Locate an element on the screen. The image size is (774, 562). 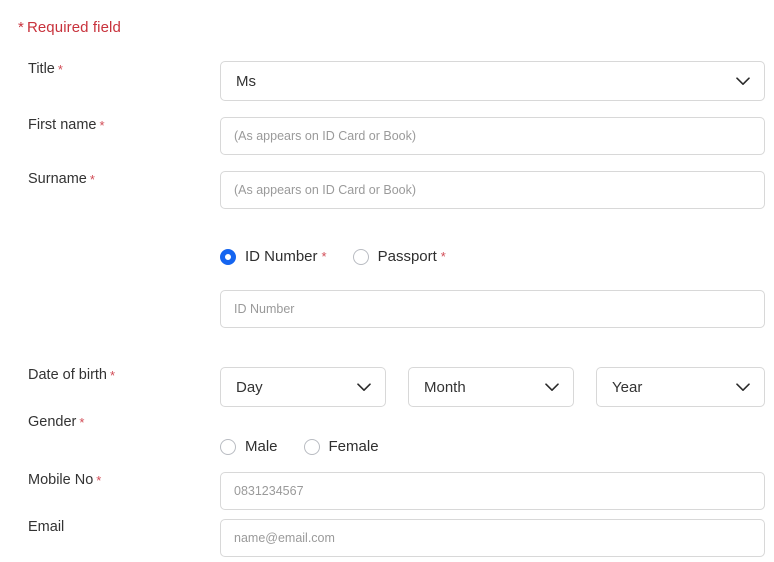
radio-label-female: Female is located at coordinates (353, 446).